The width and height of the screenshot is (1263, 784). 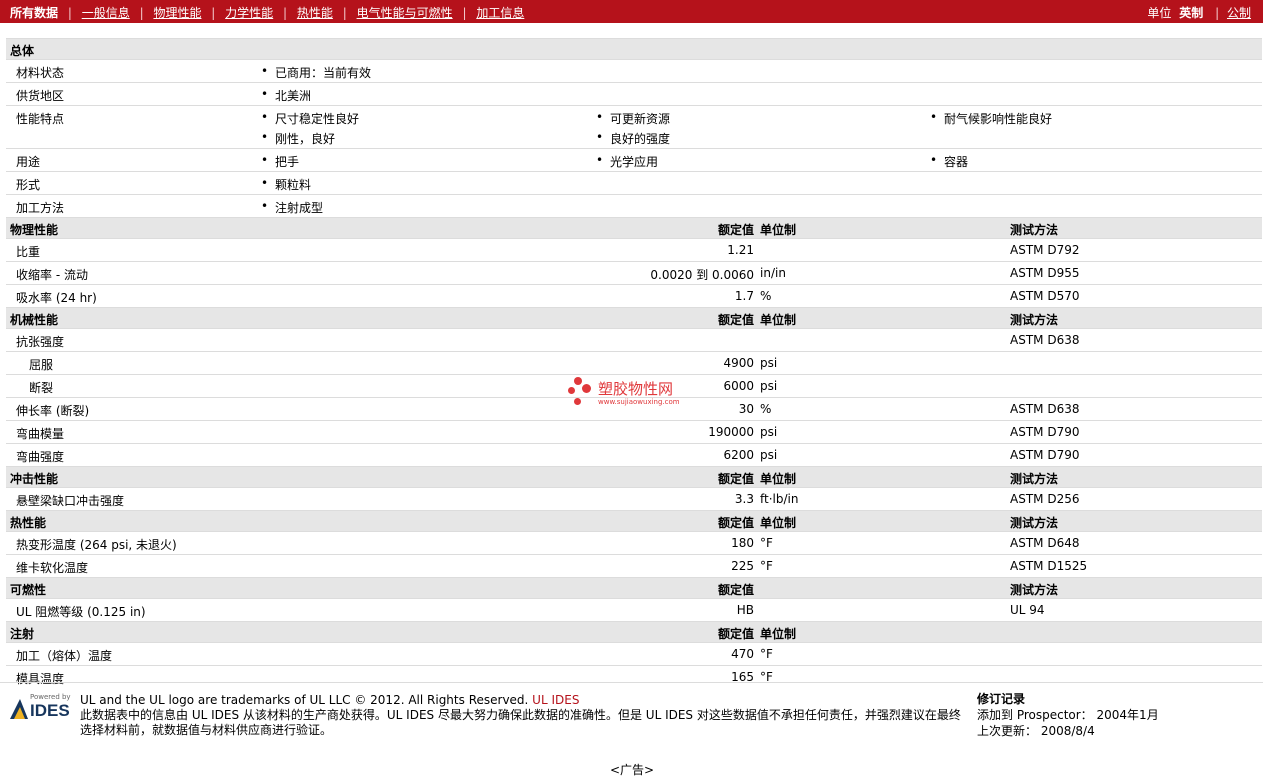 I want to click on property-label: 比重, so click(x=28, y=252).